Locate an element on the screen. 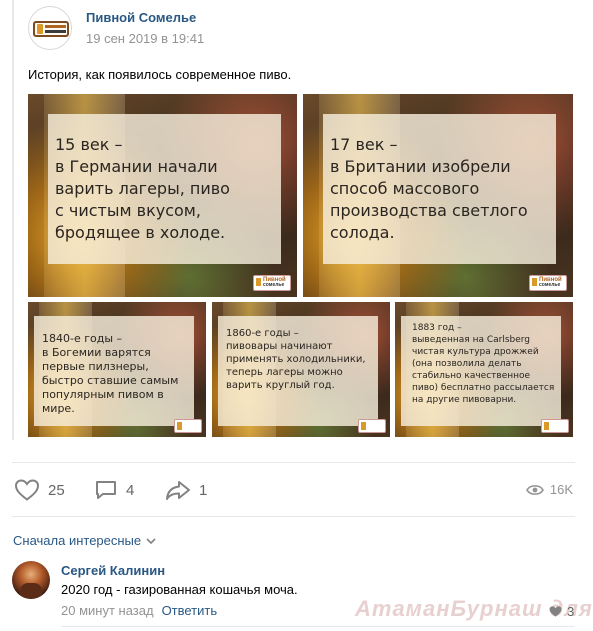  actions-divider is located at coordinates (293, 516).